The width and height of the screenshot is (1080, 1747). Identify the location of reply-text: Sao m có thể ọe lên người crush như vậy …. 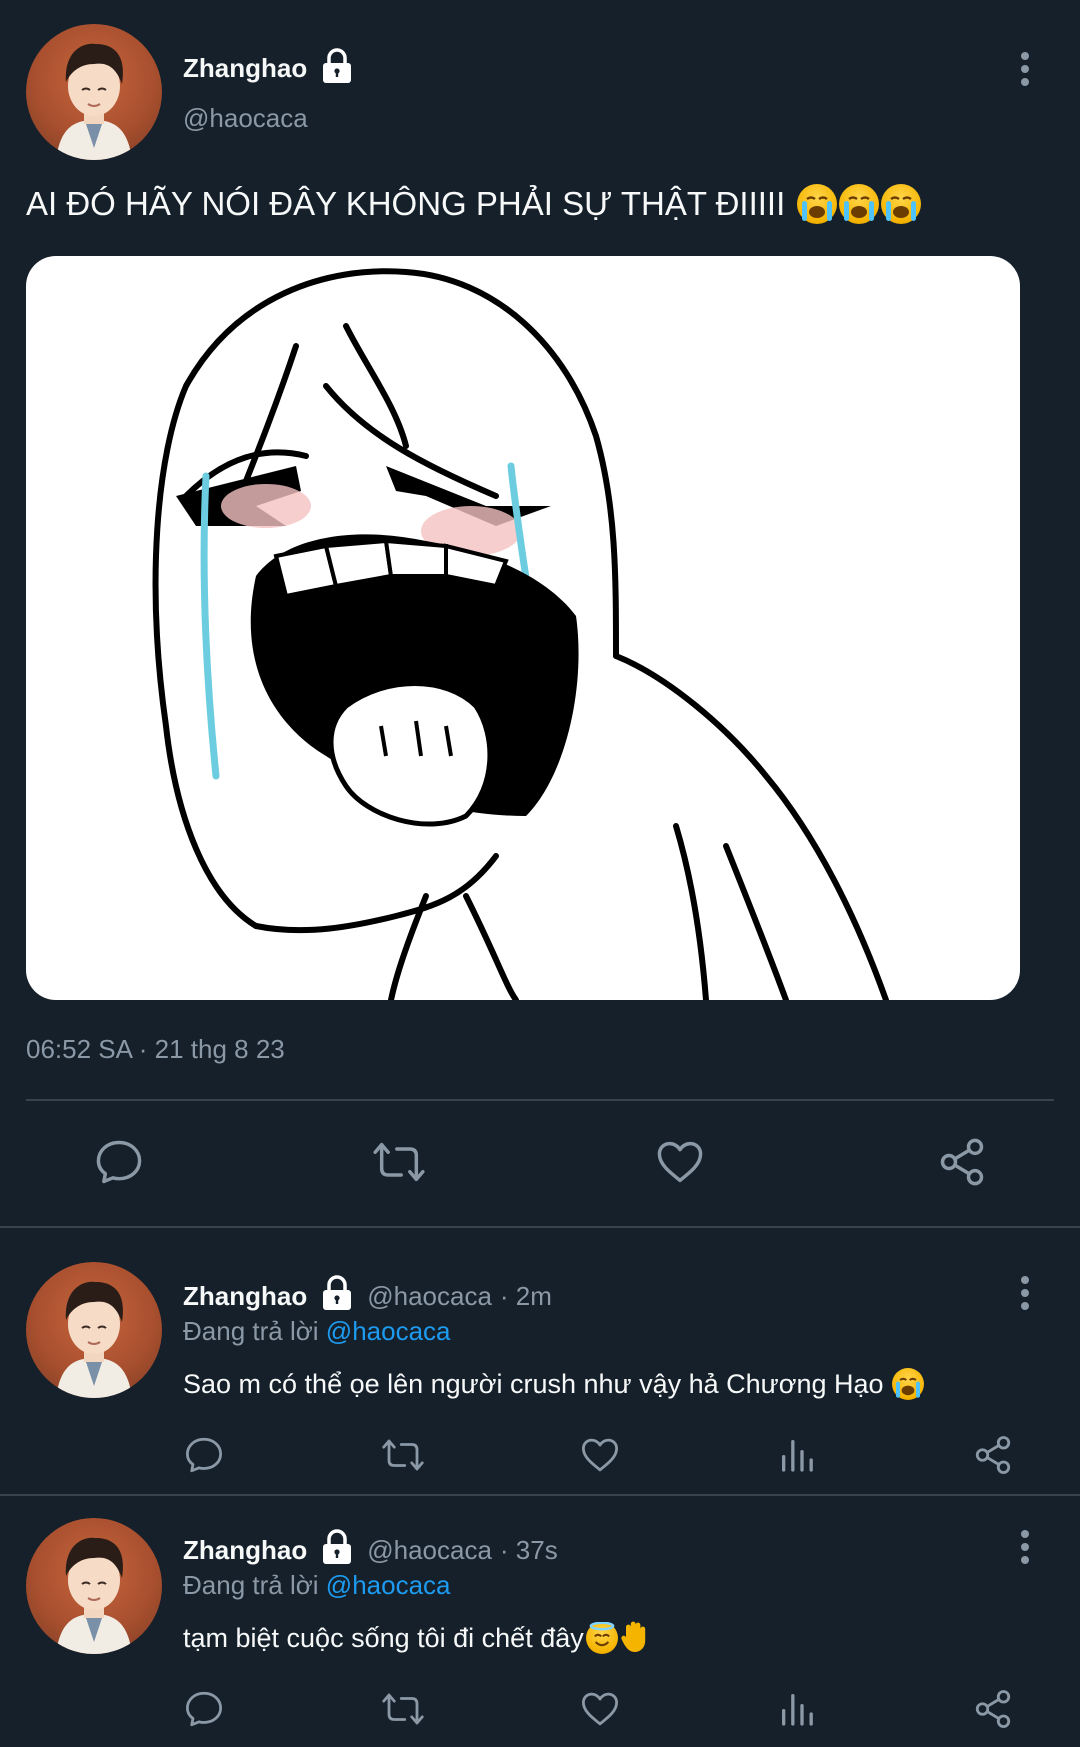
(533, 1383).